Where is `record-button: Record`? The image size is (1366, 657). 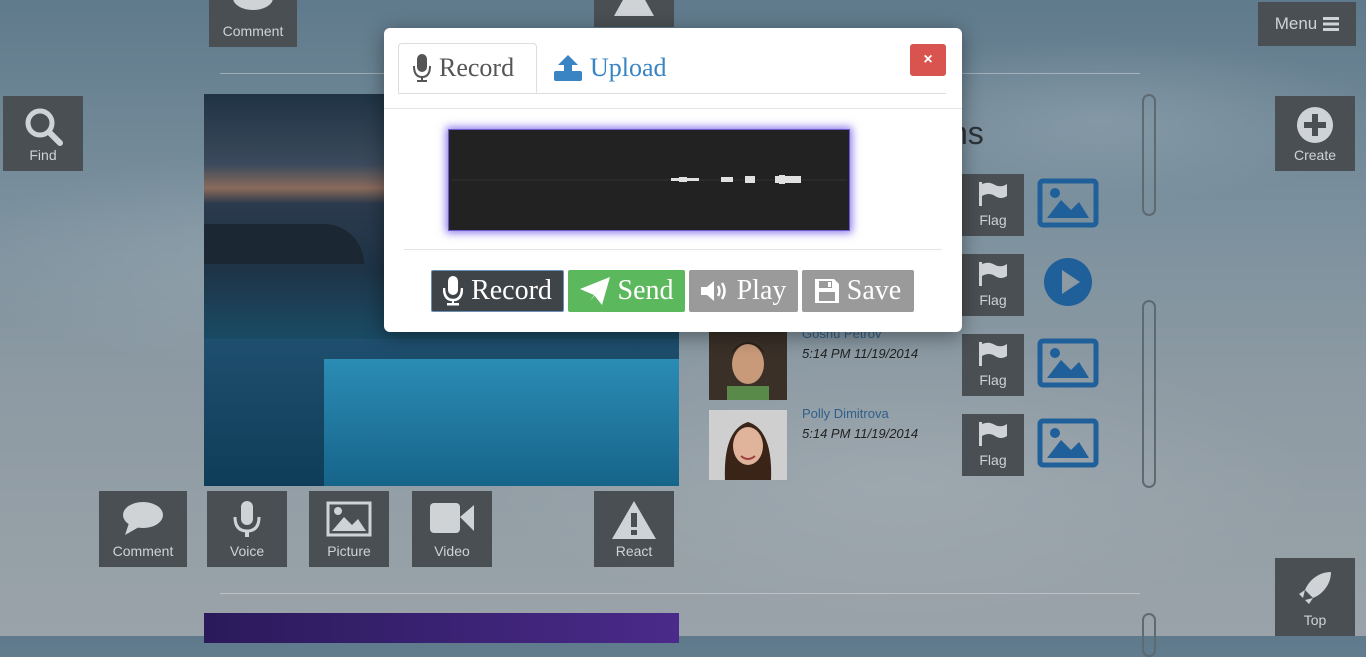
record-button: Record is located at coordinates (497, 291).